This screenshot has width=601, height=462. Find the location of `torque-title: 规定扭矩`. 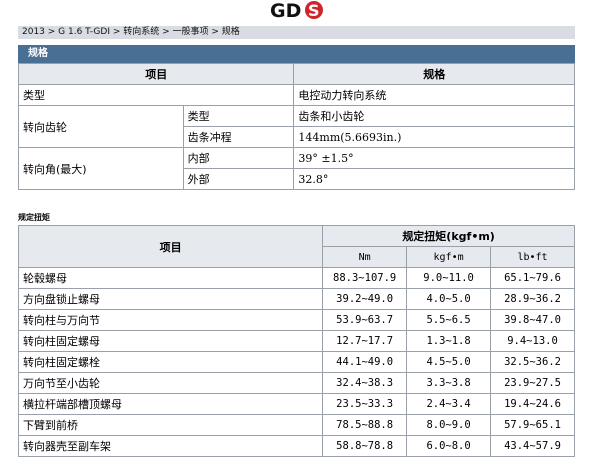

torque-title: 规定扭矩 is located at coordinates (34, 217).